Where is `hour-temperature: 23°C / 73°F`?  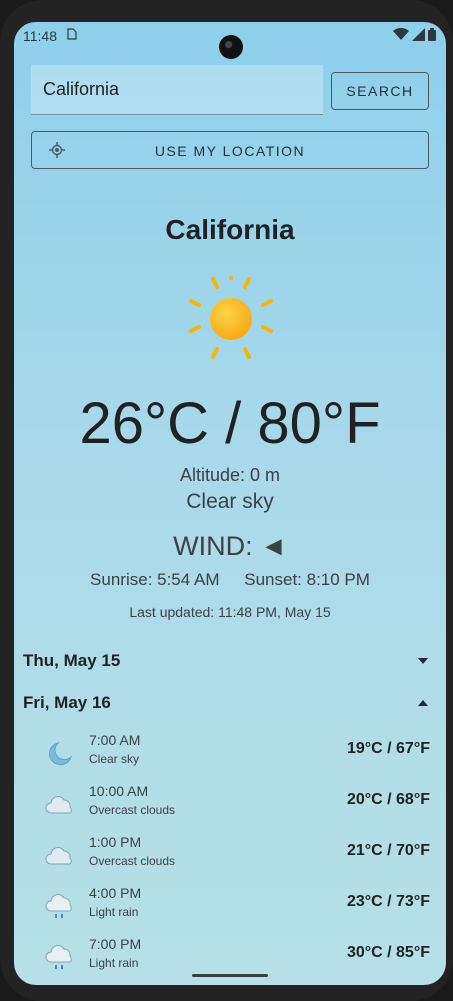 hour-temperature: 23°C / 73°F is located at coordinates (388, 901).